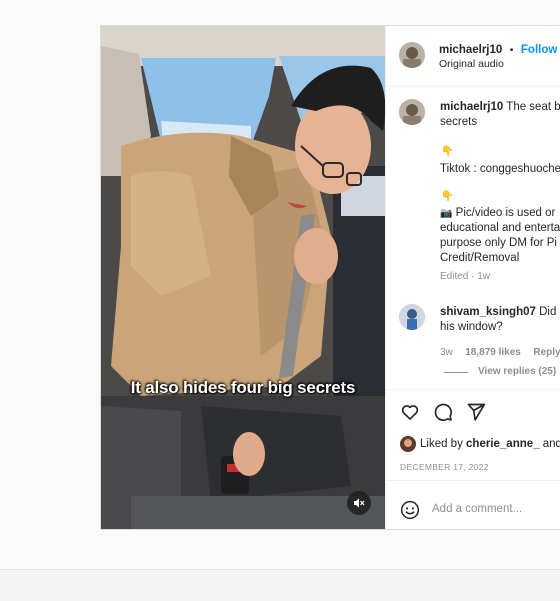 This screenshot has height=601, width=560. I want to click on liked-by-text: Liked by cherie_anne_ and, so click(490, 444).